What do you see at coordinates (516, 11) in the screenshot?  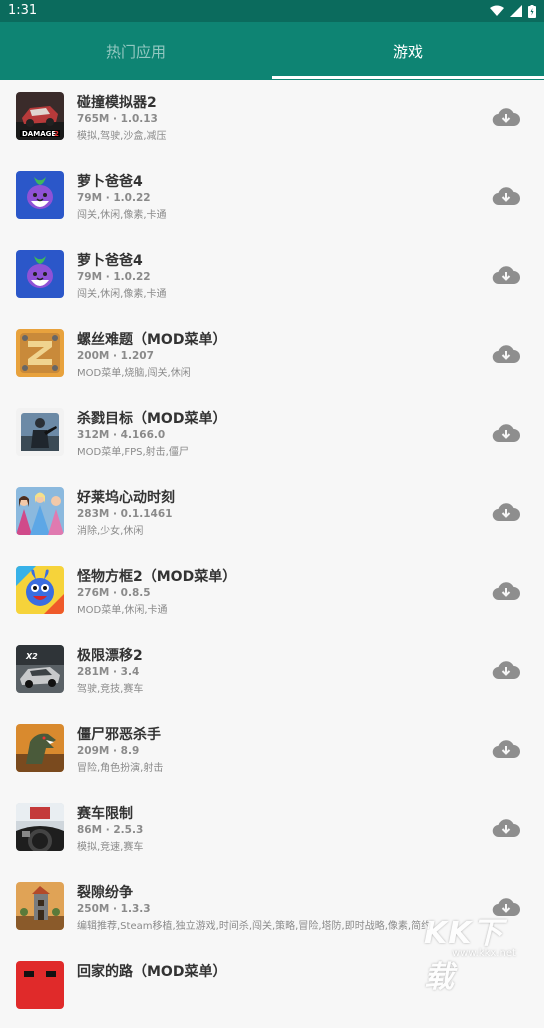 I see `signal-icon` at bounding box center [516, 11].